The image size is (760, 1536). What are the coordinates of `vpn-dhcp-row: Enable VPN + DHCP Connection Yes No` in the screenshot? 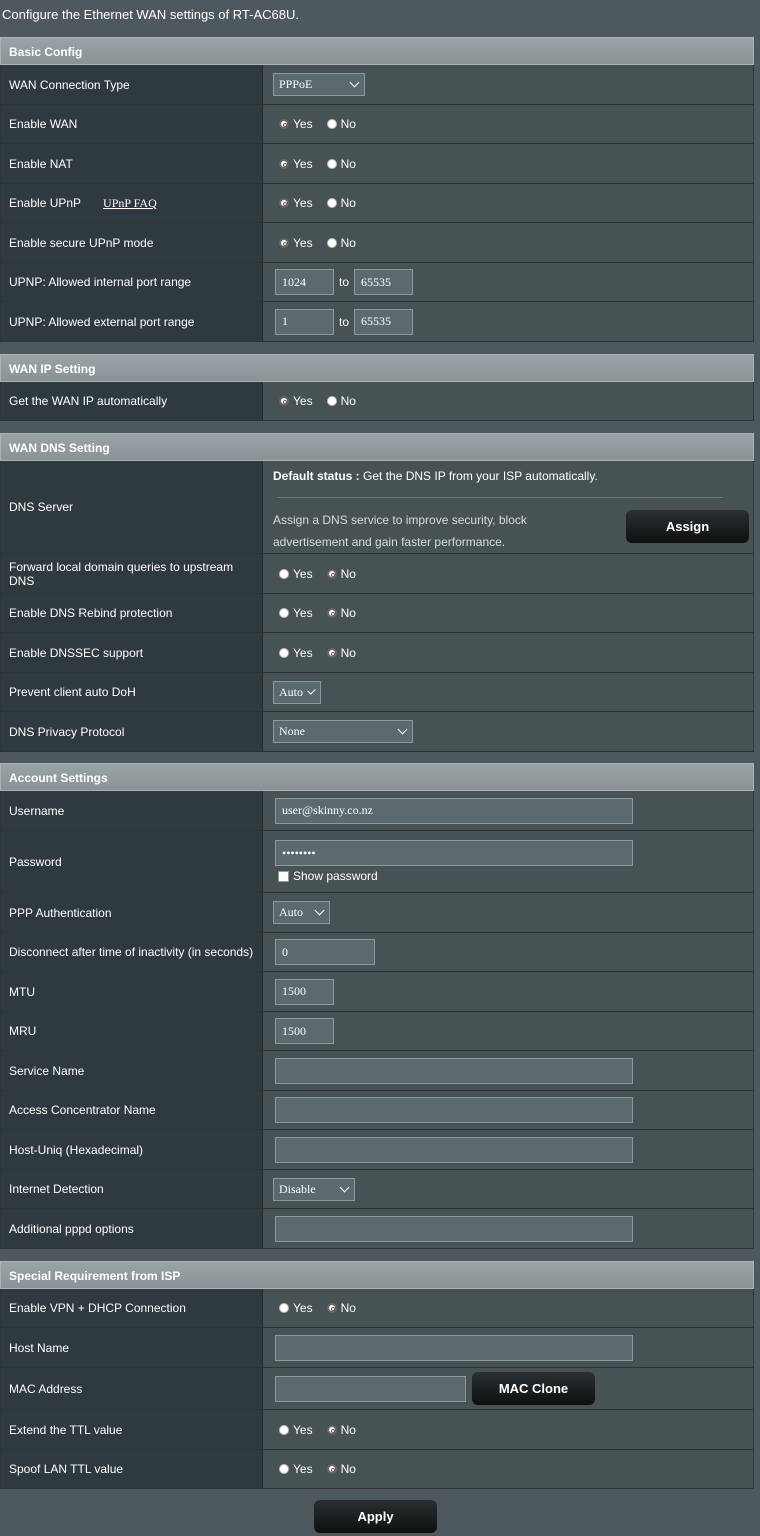 It's located at (377, 1308).